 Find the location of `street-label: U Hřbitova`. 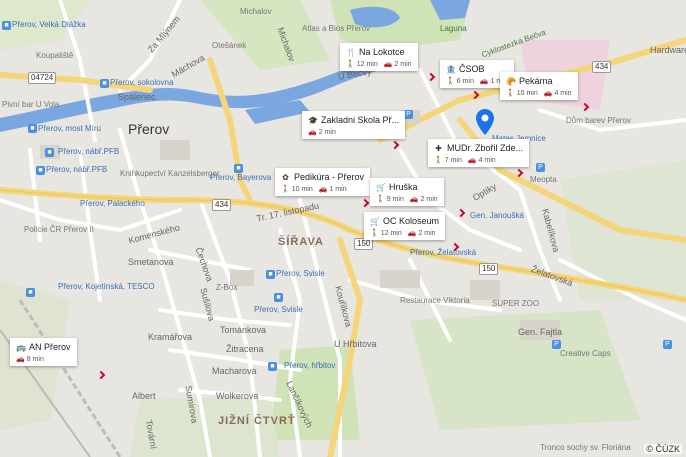

street-label: U Hřbitova is located at coordinates (355, 344).